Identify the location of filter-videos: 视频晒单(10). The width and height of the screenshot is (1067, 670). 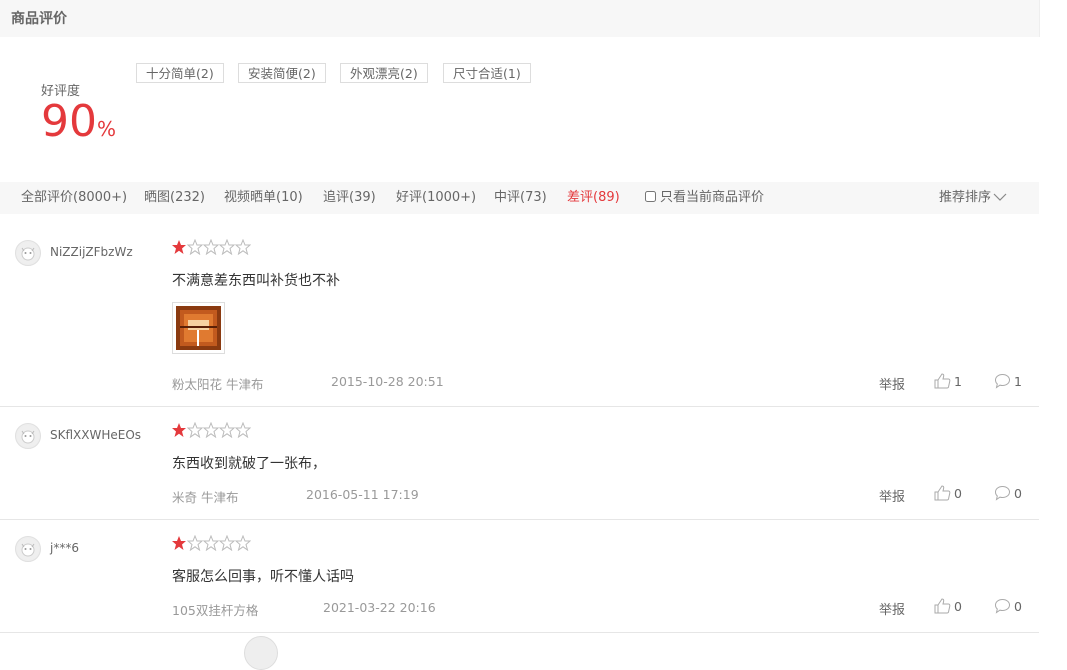
(263, 198).